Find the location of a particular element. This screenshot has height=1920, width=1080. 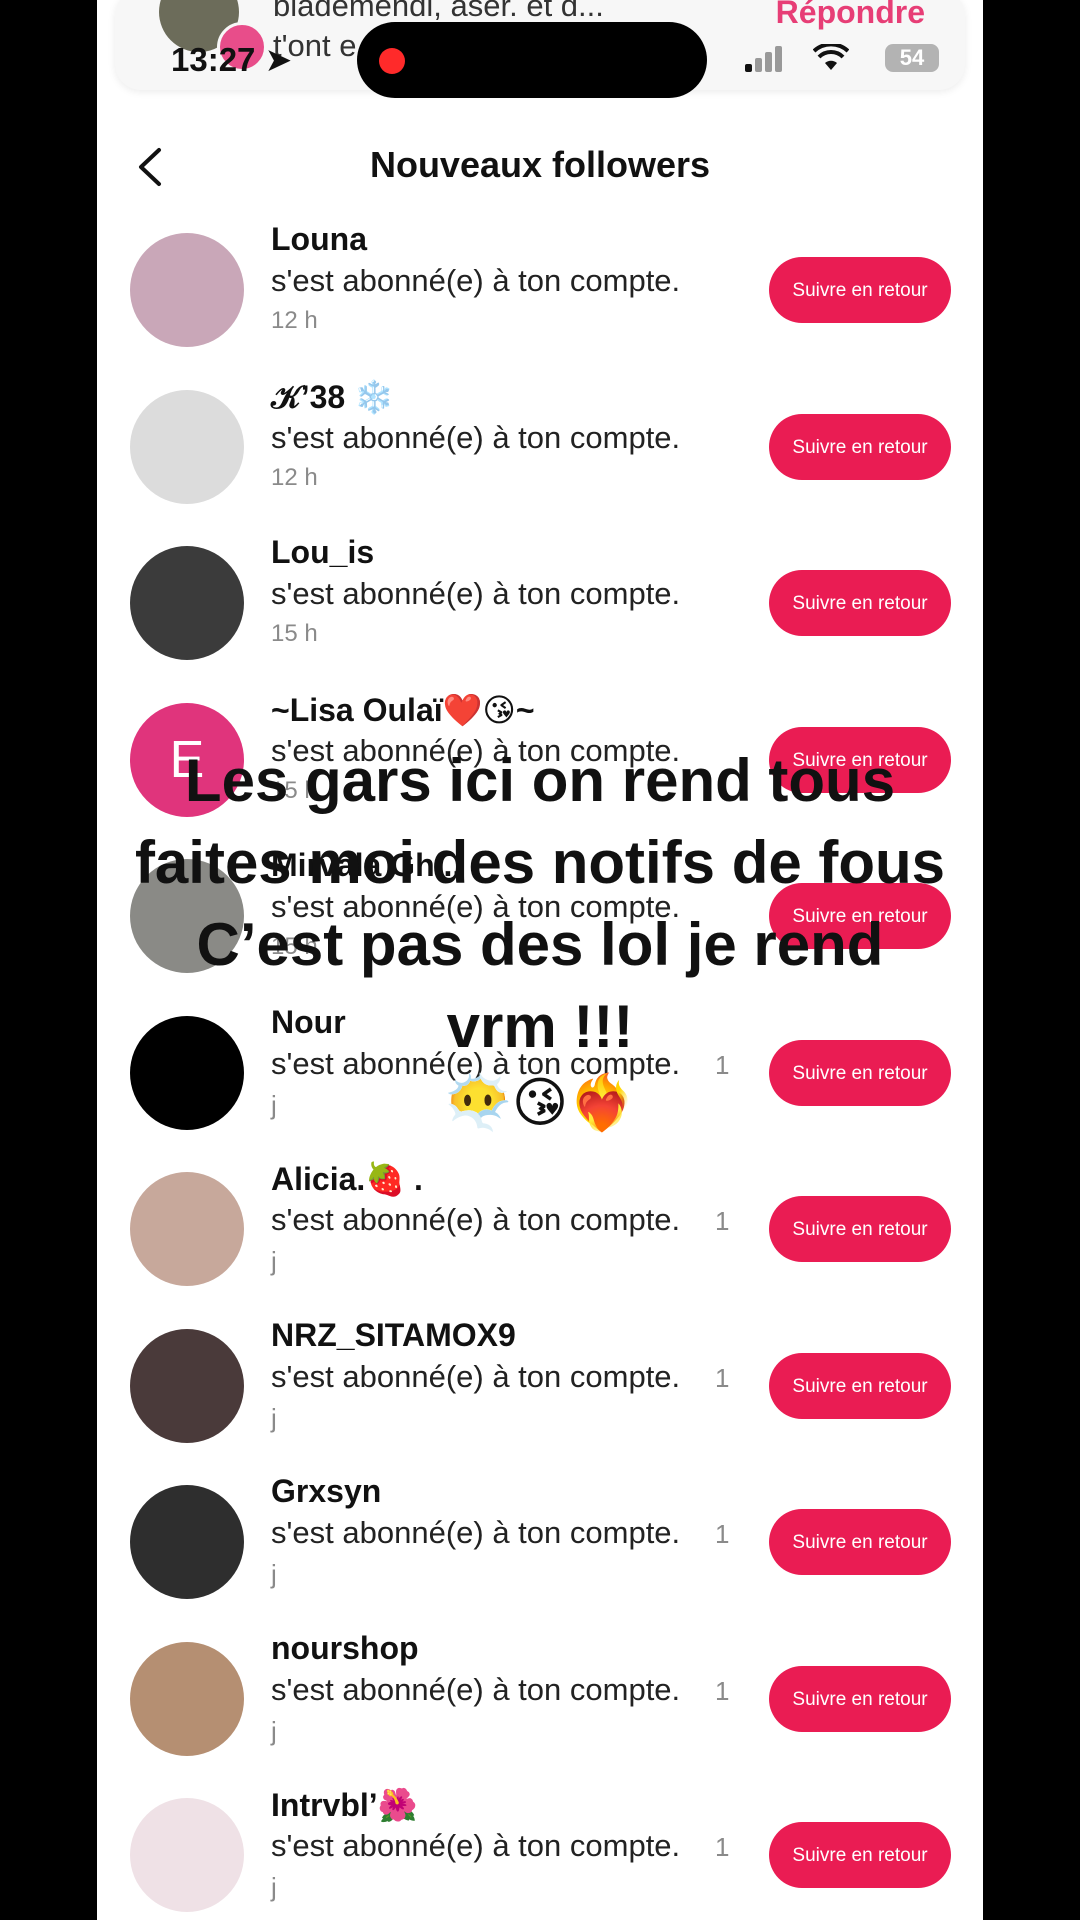

recording-indicator-icon is located at coordinates (392, 61).